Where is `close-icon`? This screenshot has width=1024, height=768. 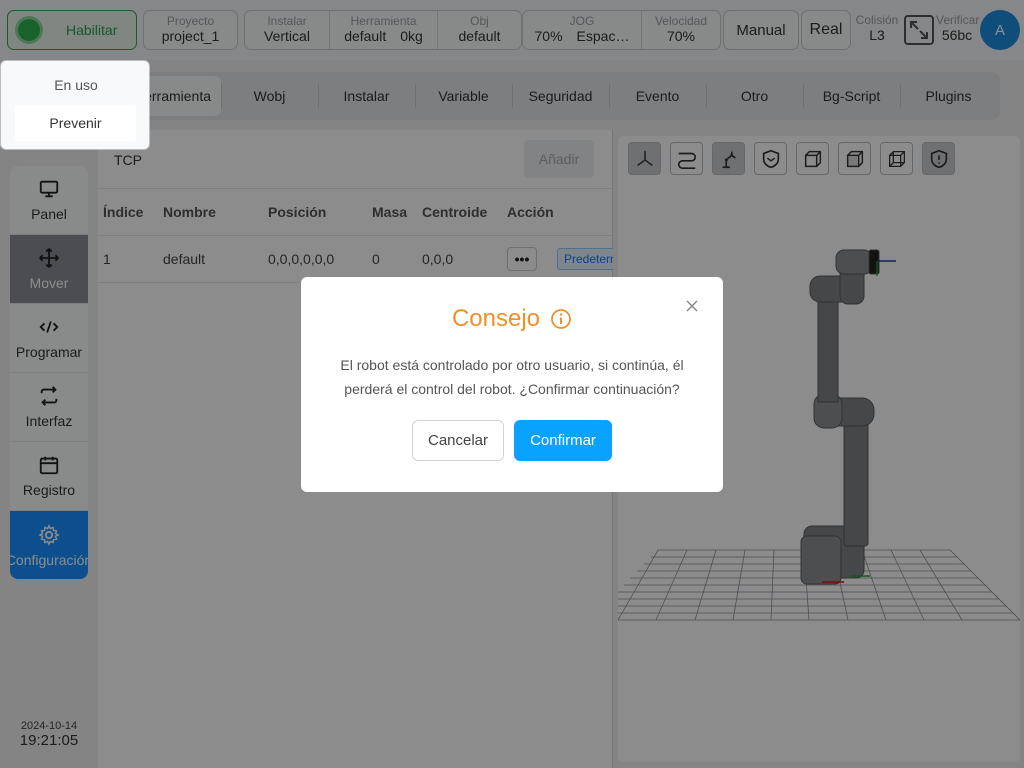 close-icon is located at coordinates (692, 306).